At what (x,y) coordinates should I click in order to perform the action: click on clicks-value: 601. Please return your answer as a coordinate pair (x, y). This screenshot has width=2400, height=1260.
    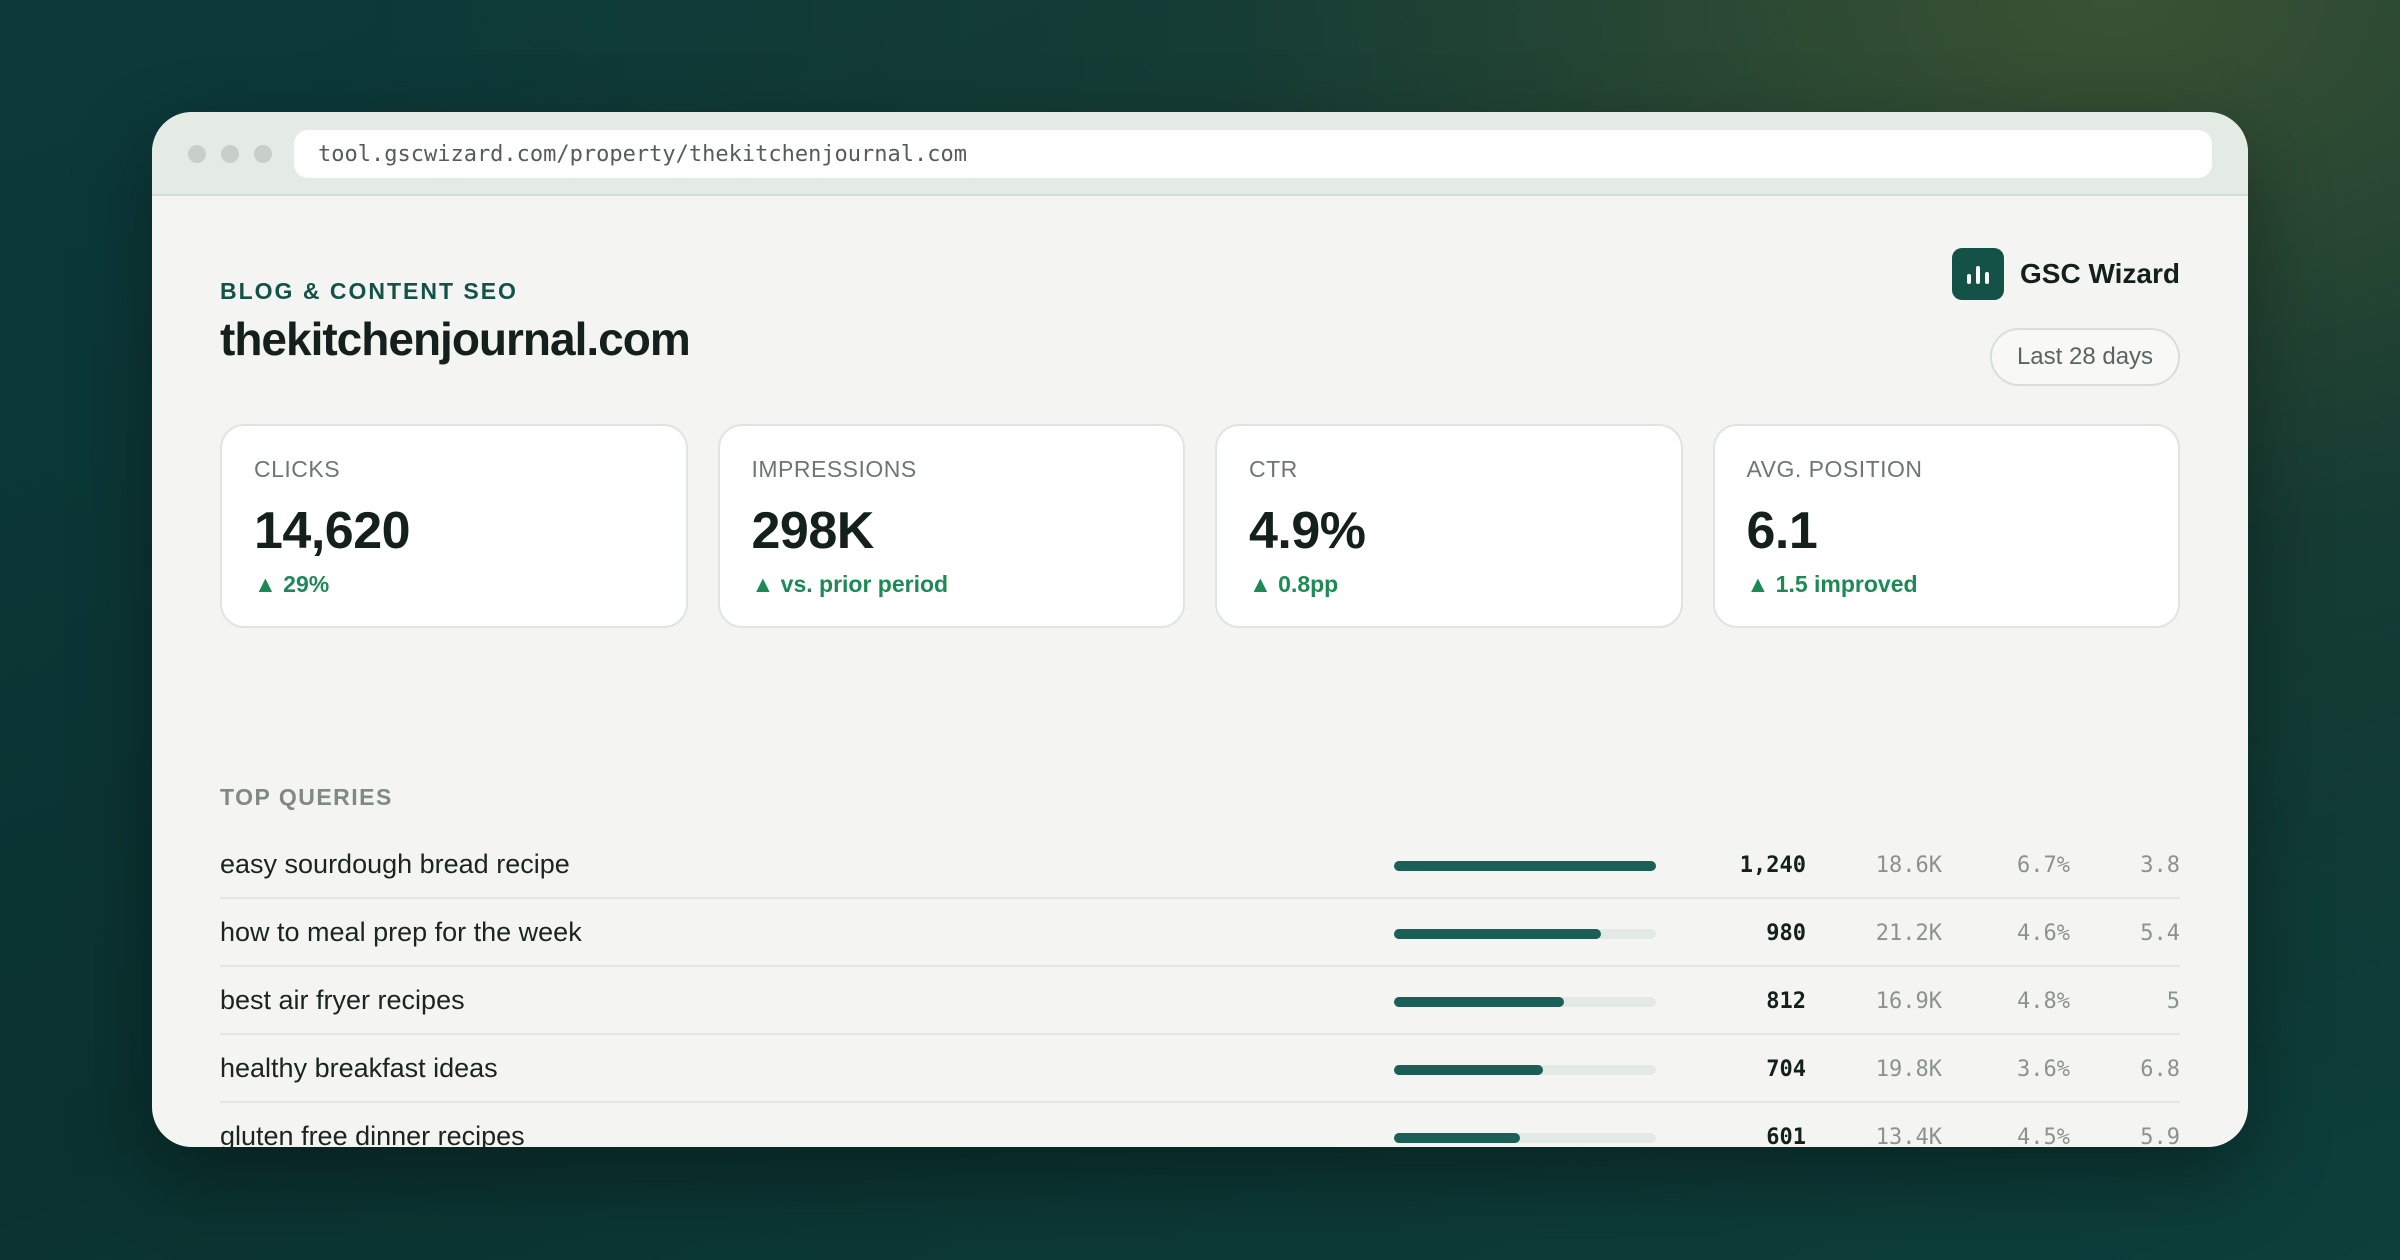
    Looking at the image, I should click on (1786, 1136).